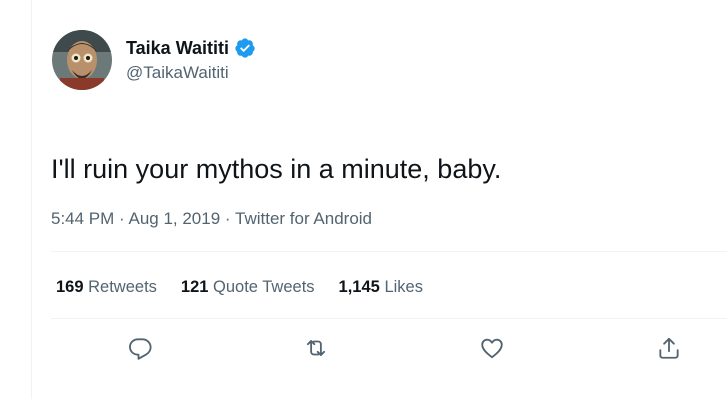 The width and height of the screenshot is (727, 399). I want to click on like-icon, so click(492, 348).